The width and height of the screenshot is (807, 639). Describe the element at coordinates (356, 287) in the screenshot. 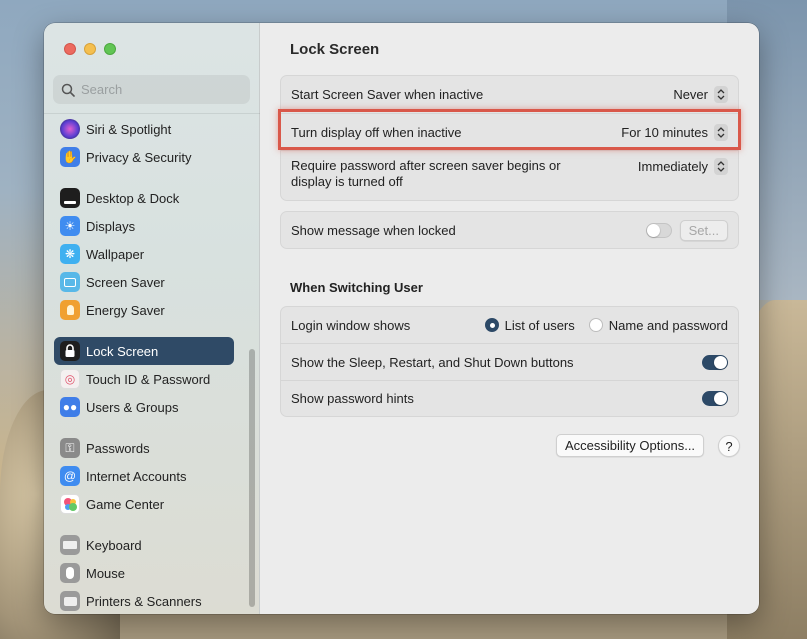

I see `section-title: When Switching User` at that location.